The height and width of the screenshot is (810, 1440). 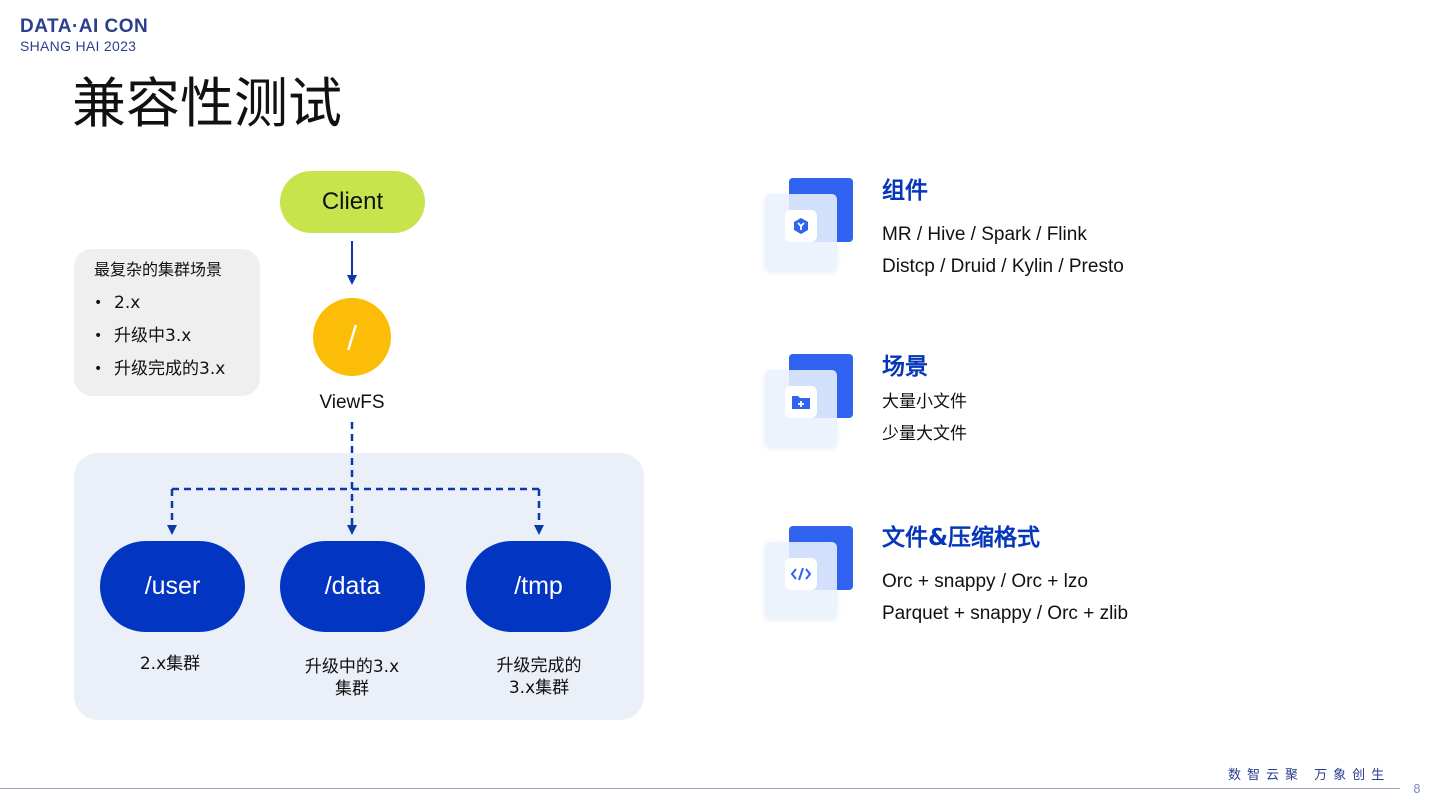 I want to click on list-item: • 升级完成的3.x, so click(x=177, y=369).